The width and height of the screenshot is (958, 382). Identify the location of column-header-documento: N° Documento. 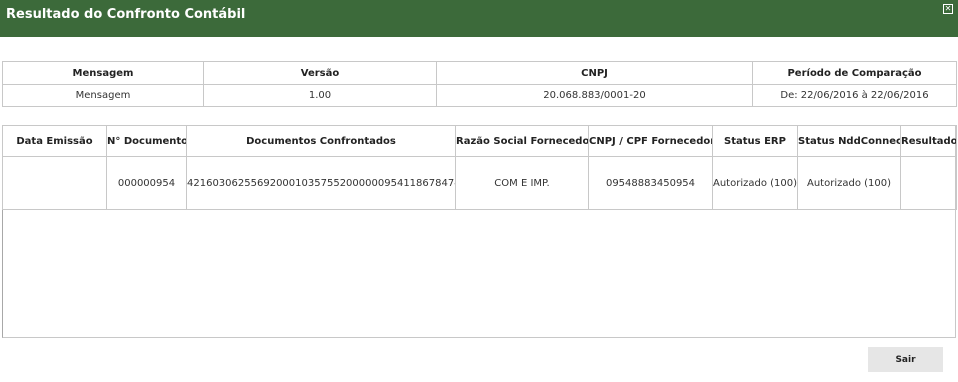
(146, 141).